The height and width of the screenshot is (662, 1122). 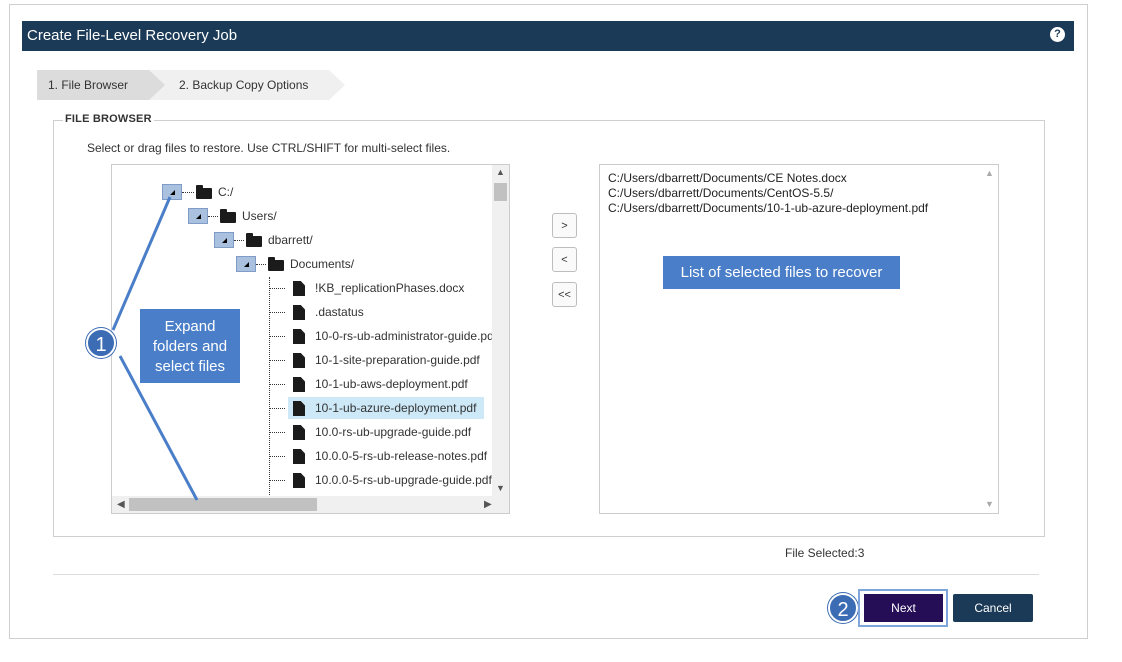 What do you see at coordinates (190, 346) in the screenshot?
I see `annotation-callout-expand: Expand folders and select files` at bounding box center [190, 346].